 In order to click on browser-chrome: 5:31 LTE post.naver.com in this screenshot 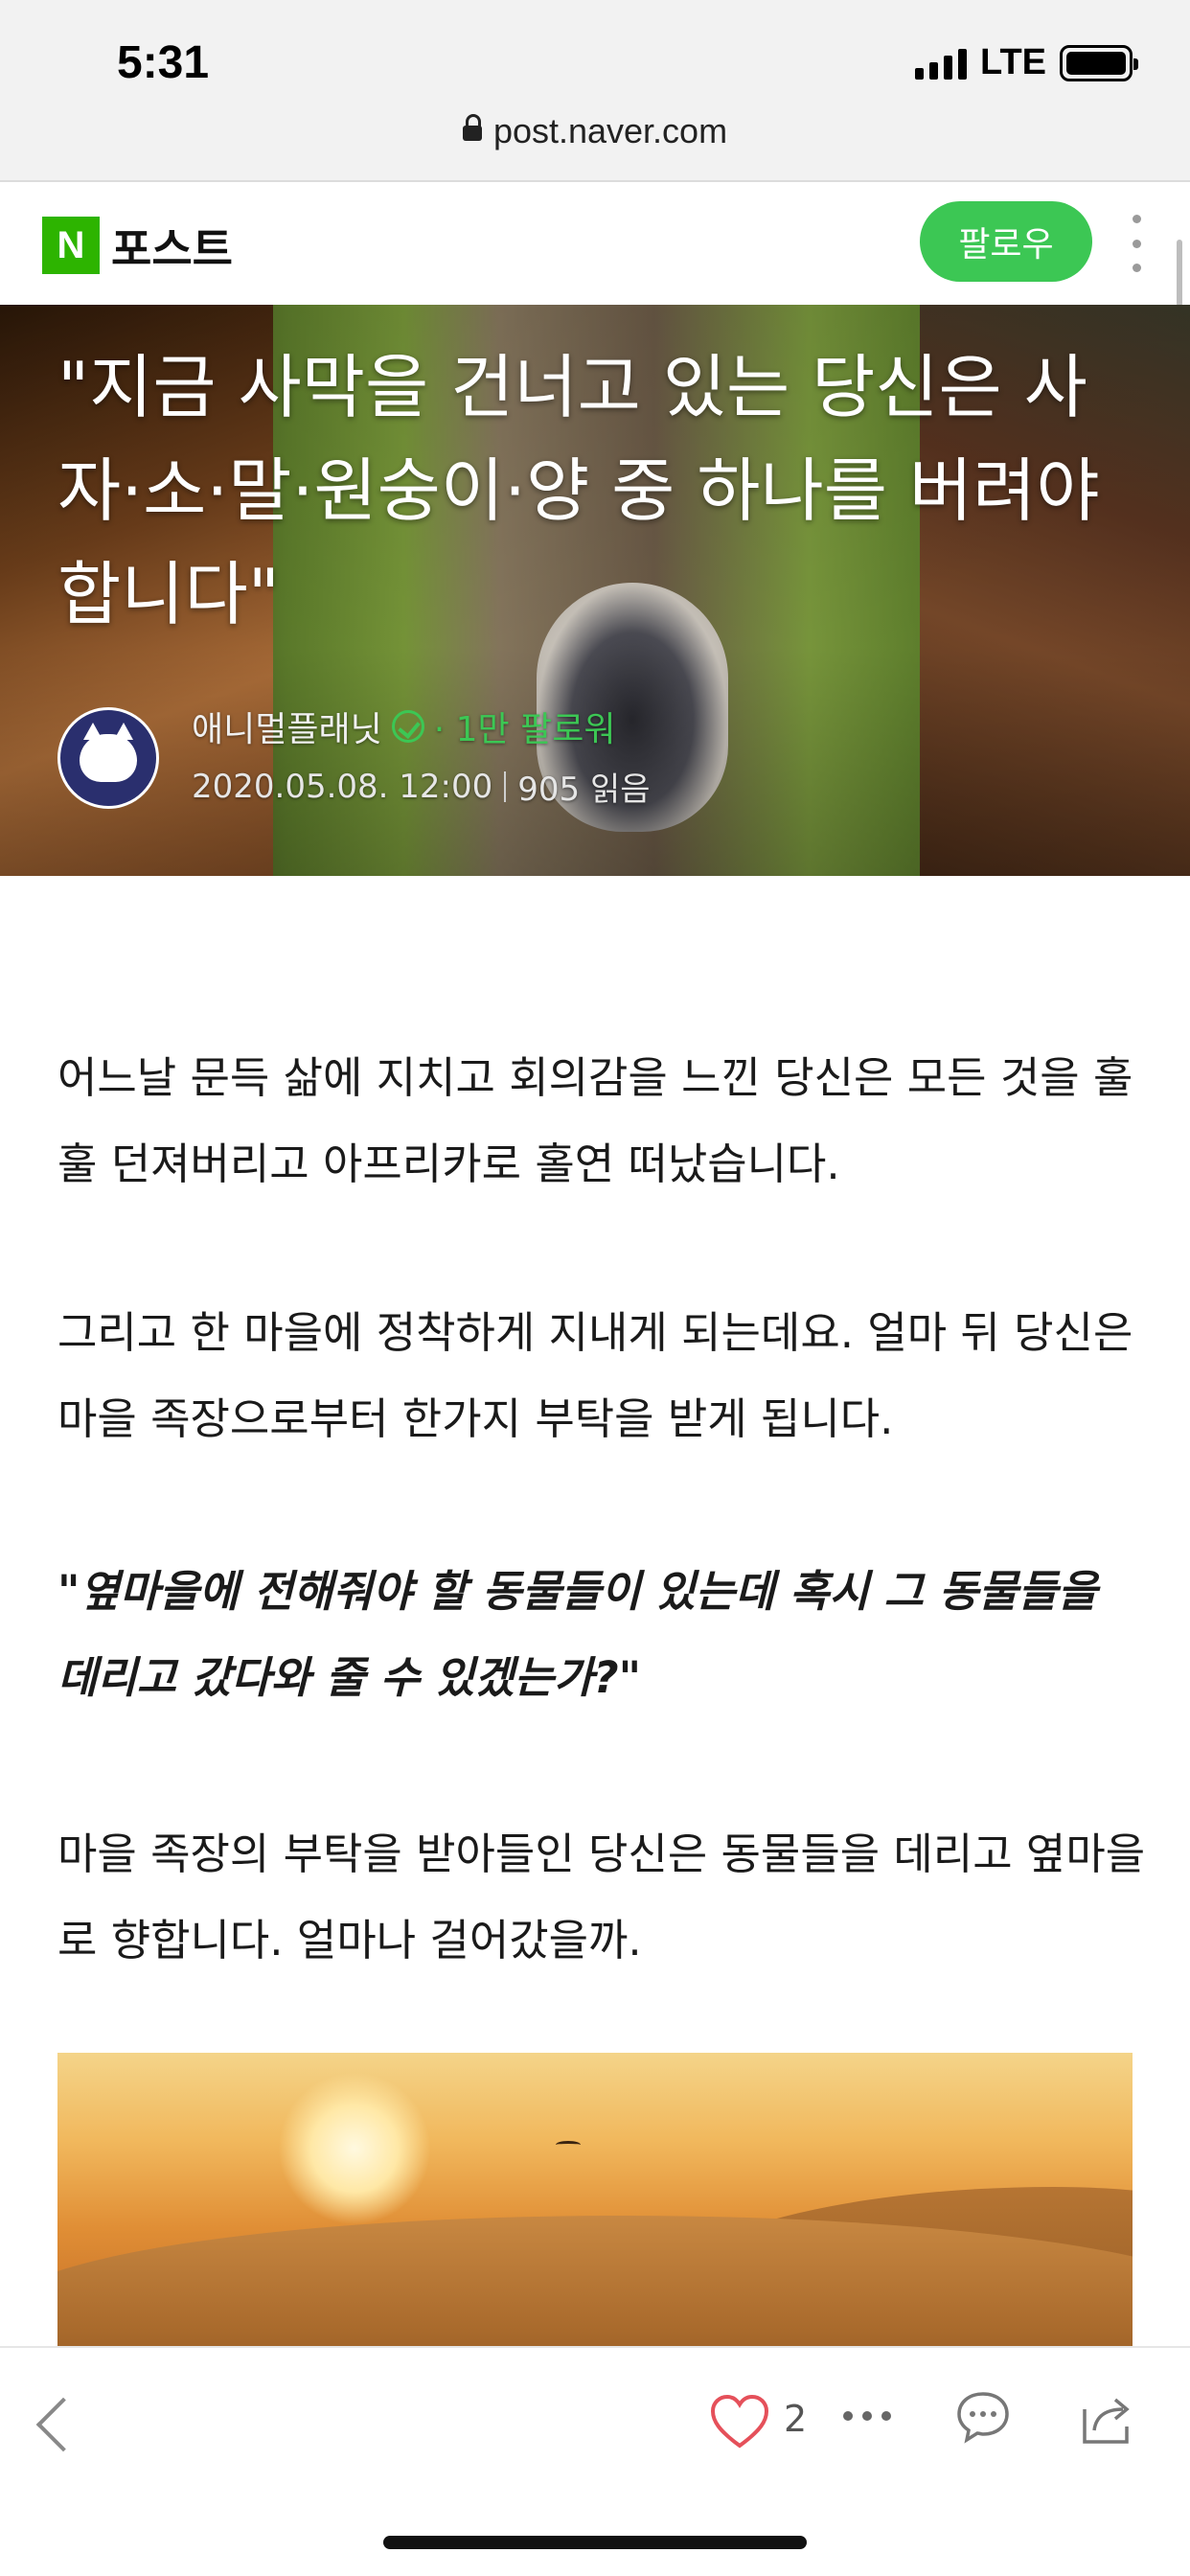, I will do `click(595, 91)`.